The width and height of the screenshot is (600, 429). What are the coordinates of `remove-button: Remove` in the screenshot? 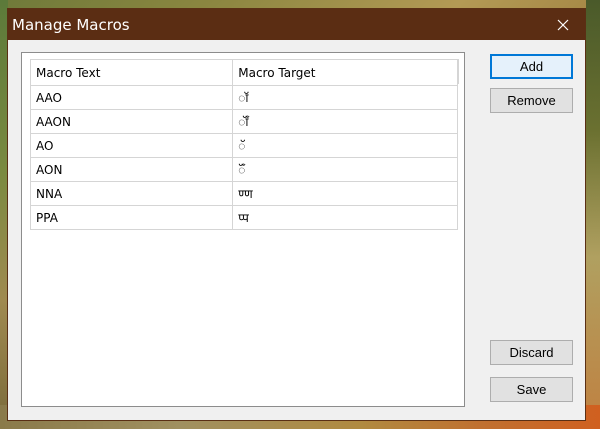 It's located at (531, 100).